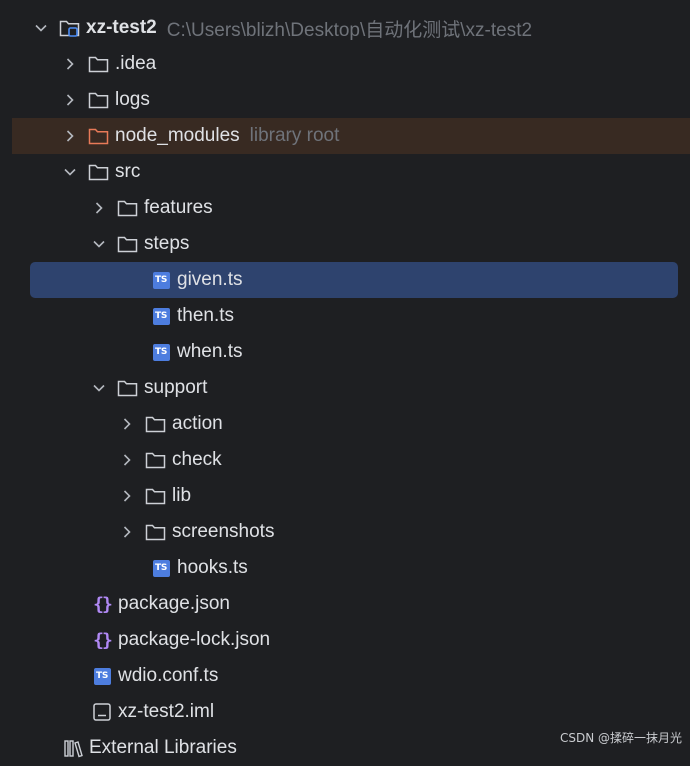 Image resolution: width=690 pixels, height=766 pixels. I want to click on tree-row-iml: xz-test2.iml, so click(345, 712).